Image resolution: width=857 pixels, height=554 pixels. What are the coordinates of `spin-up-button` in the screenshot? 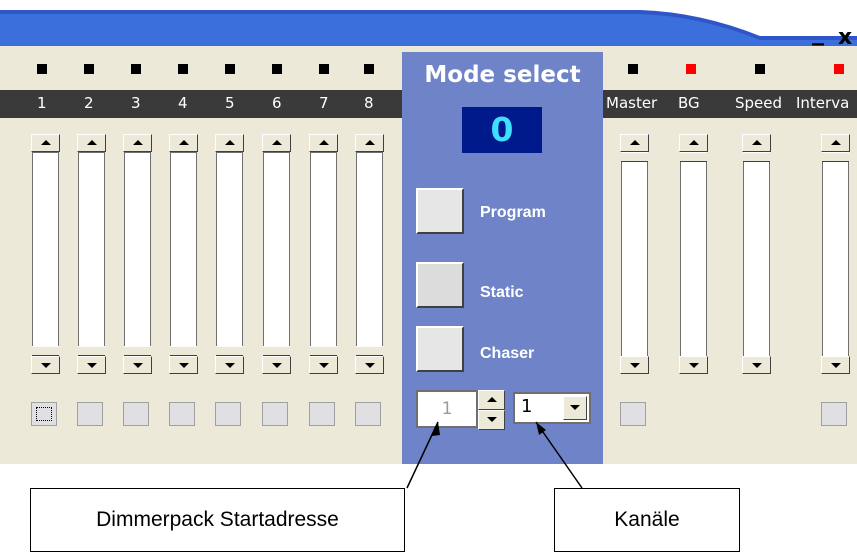 It's located at (491, 400).